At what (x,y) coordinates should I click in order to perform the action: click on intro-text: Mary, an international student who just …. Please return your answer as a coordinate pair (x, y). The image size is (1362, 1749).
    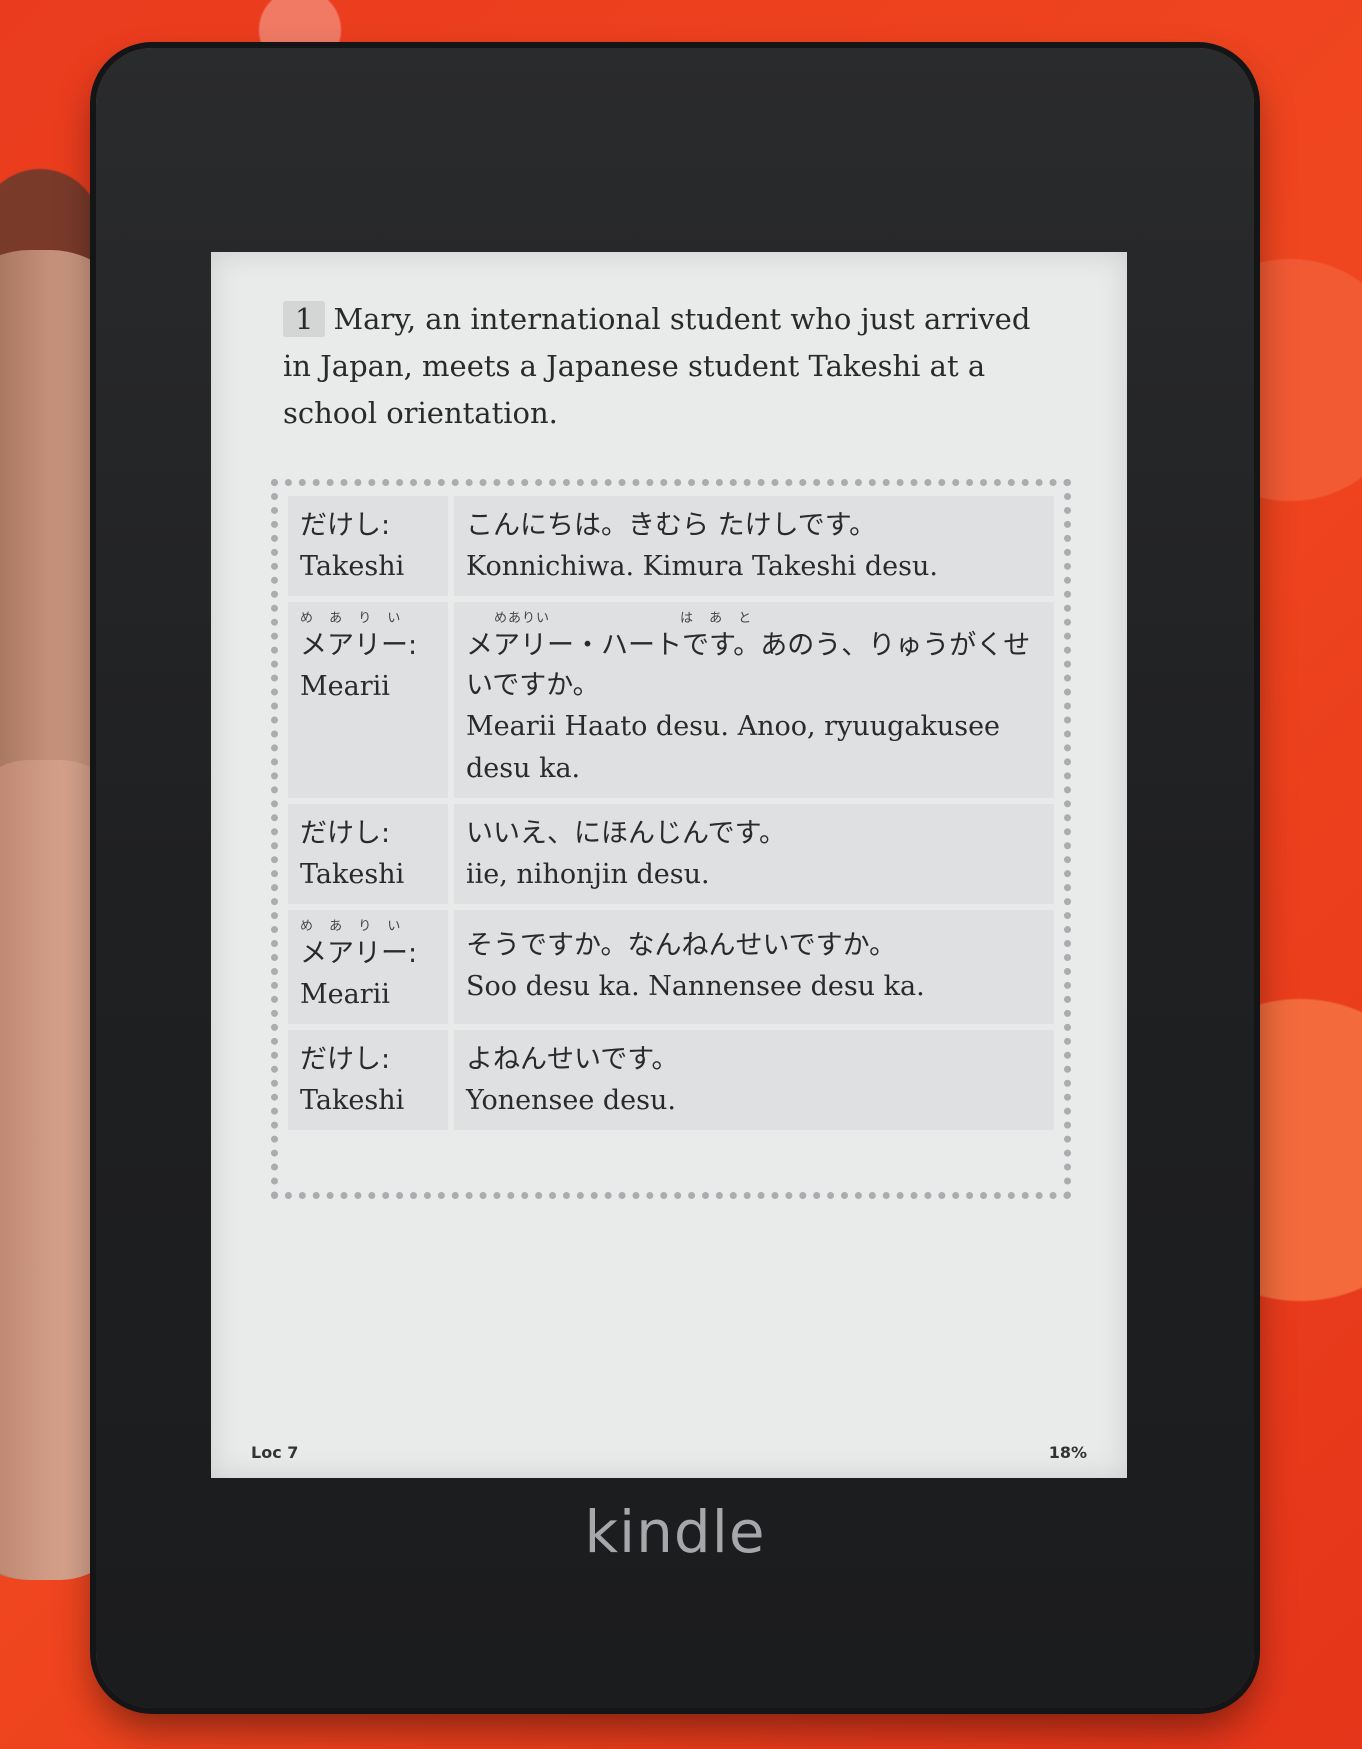
    Looking at the image, I should click on (657, 366).